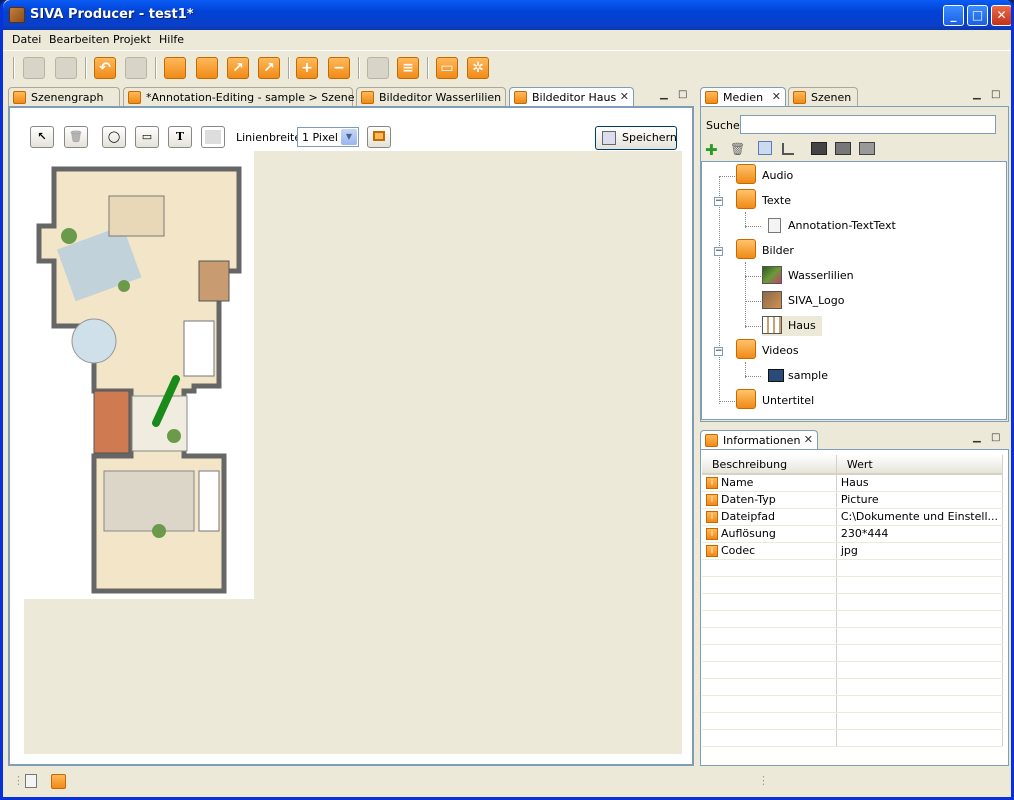 Image resolution: width=1014 pixels, height=800 pixels. What do you see at coordinates (853, 534) in the screenshot?
I see `table-row: i Auflösung 230*444` at bounding box center [853, 534].